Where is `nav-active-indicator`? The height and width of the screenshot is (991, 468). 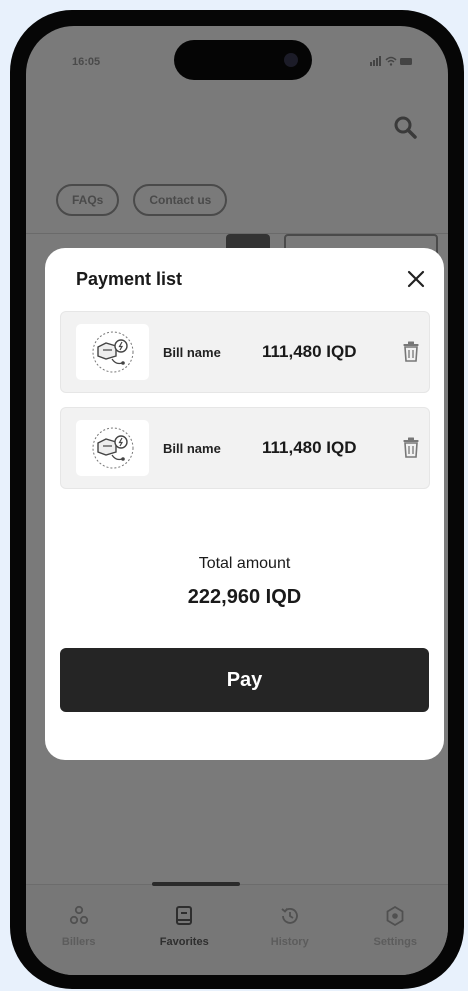
nav-active-indicator is located at coordinates (196, 884).